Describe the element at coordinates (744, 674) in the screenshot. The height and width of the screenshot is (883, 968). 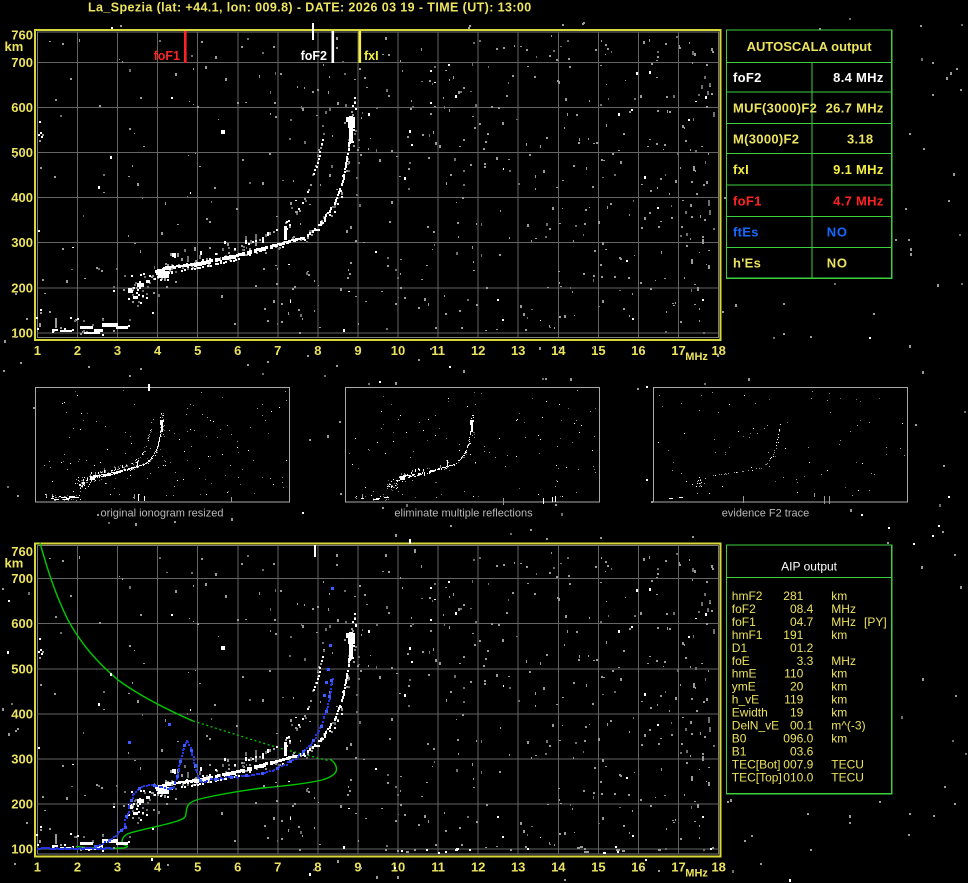
I see `svg-text: hmE` at that location.